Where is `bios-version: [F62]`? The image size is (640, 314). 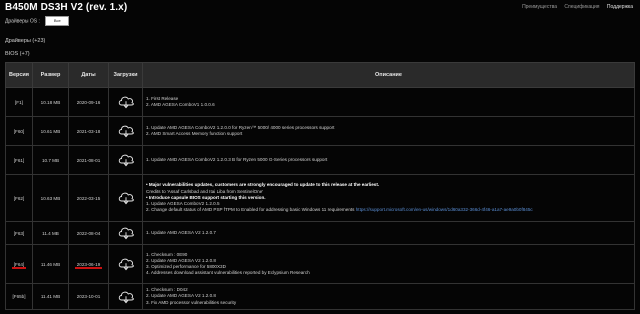 bios-version: [F62] is located at coordinates (19, 198).